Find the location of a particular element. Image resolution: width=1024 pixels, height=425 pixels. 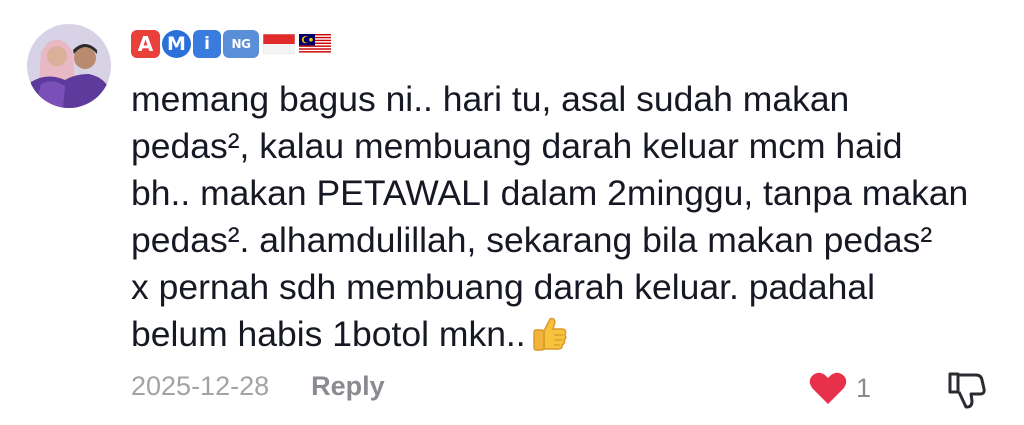

reply-button: Reply is located at coordinates (348, 386).